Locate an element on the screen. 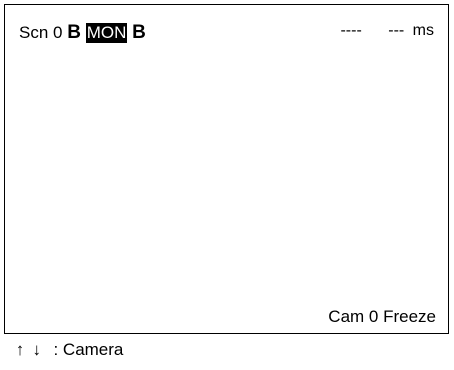  time-value: --- is located at coordinates (396, 30).